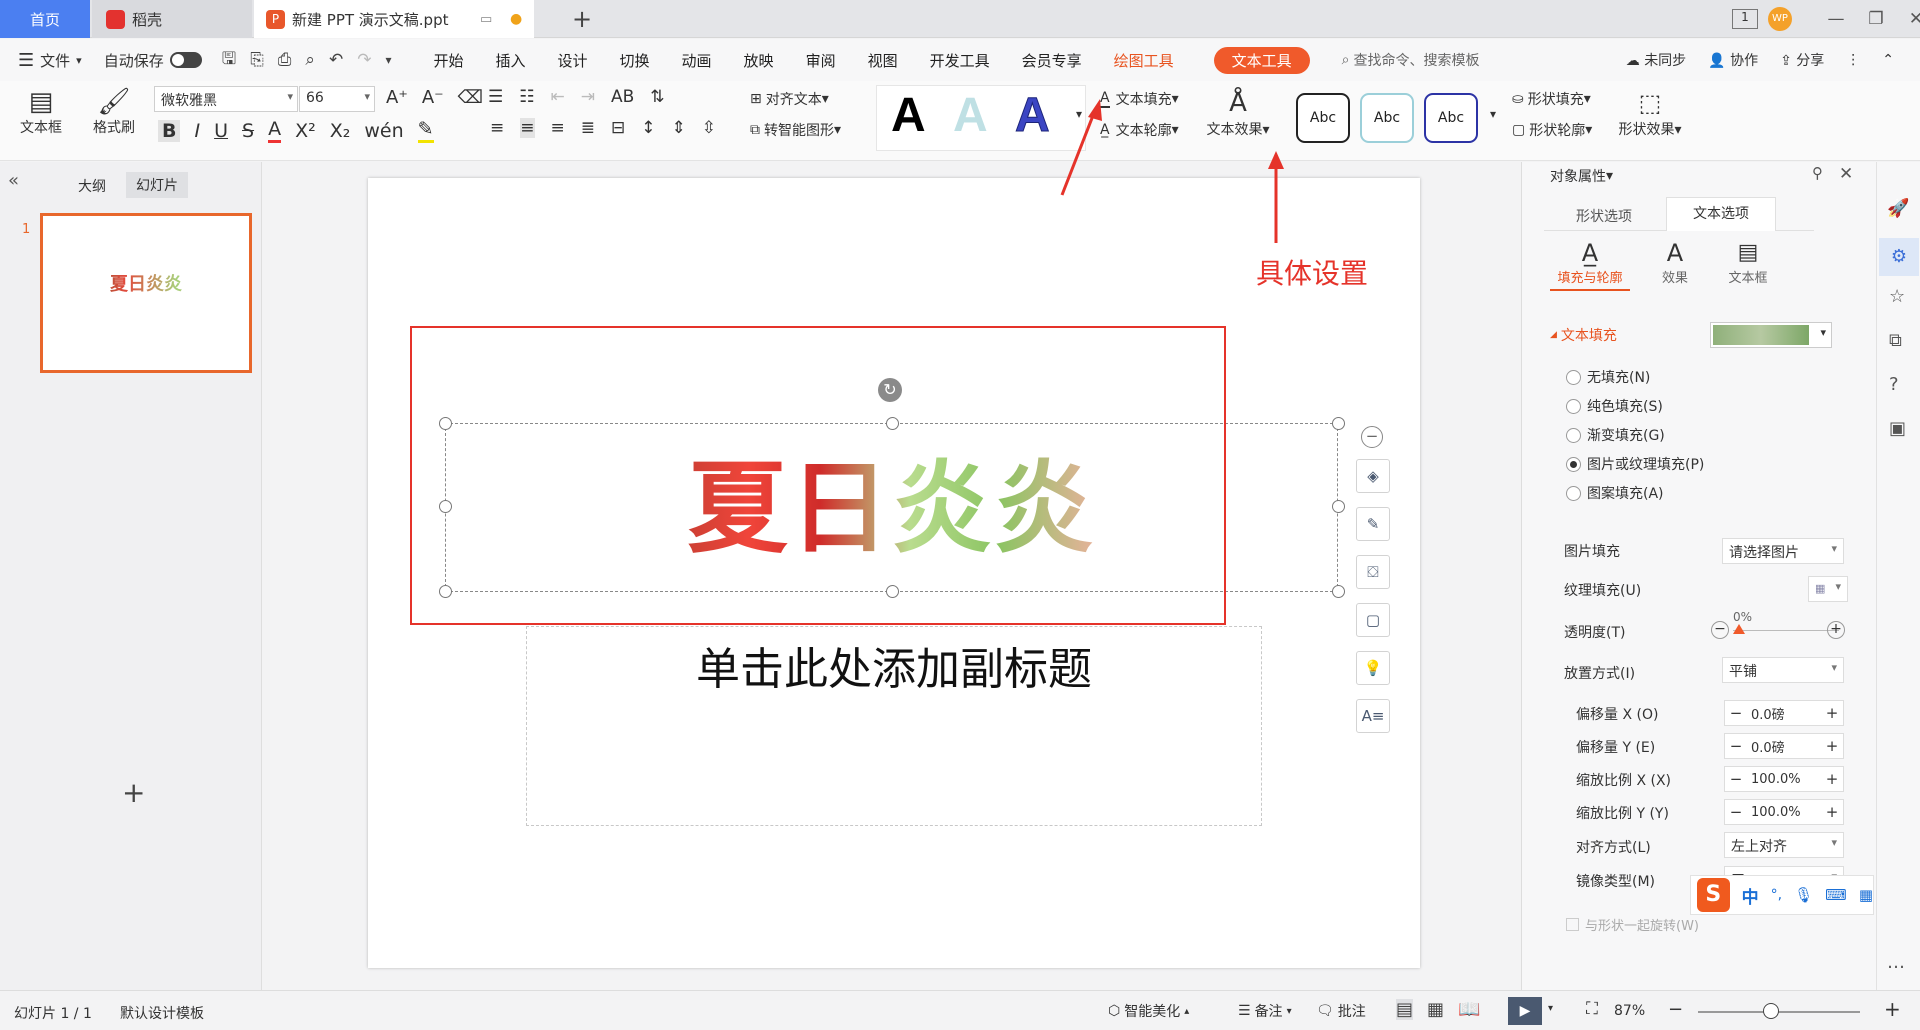 This screenshot has width=1920, height=1030. I want to click on ime-lang: 中, so click(1750, 895).